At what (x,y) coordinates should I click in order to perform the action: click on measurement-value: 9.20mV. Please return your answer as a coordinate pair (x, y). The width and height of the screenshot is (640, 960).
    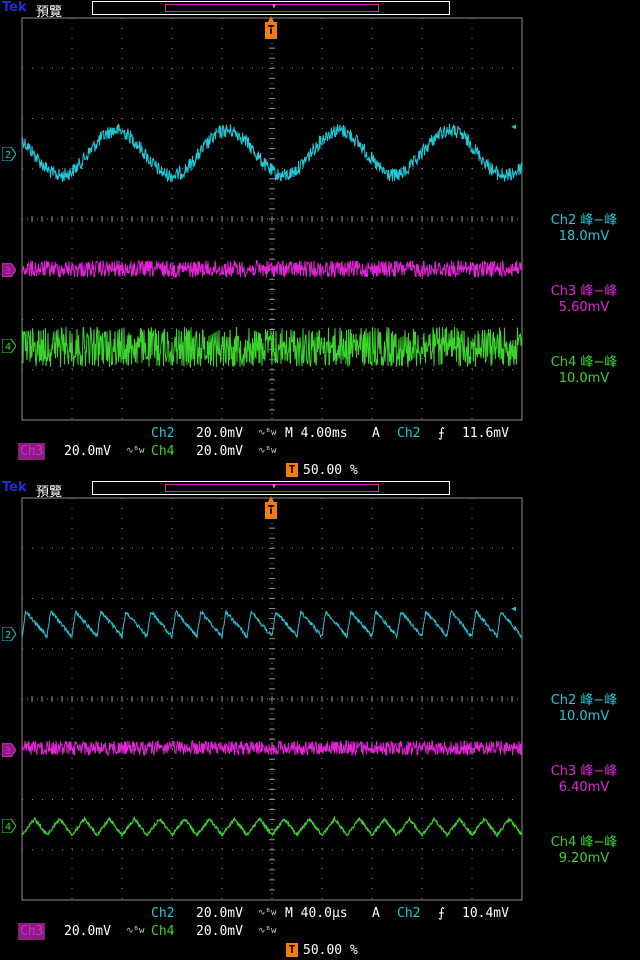
    Looking at the image, I should click on (584, 858).